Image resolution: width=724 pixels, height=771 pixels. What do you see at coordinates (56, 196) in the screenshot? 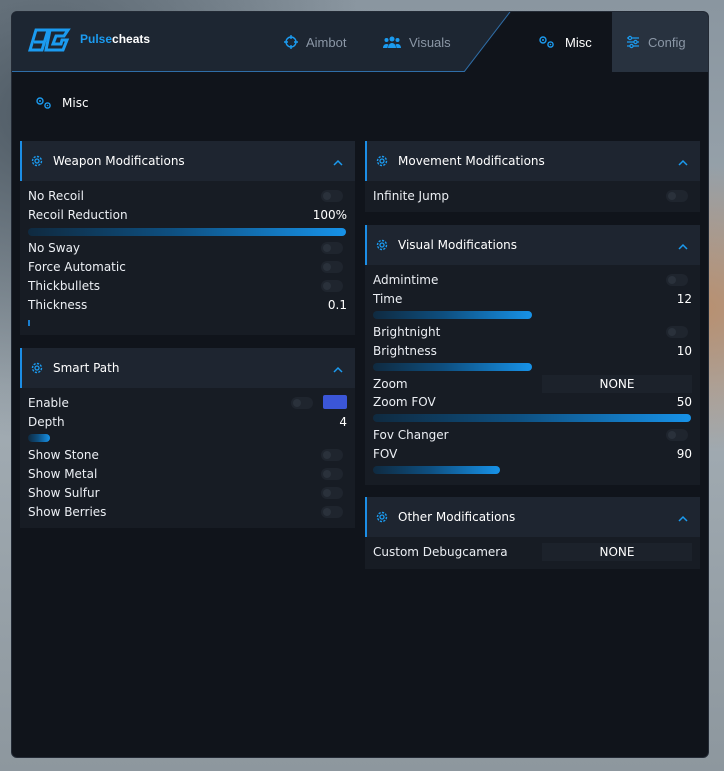
I see `option-label: No Recoil` at bounding box center [56, 196].